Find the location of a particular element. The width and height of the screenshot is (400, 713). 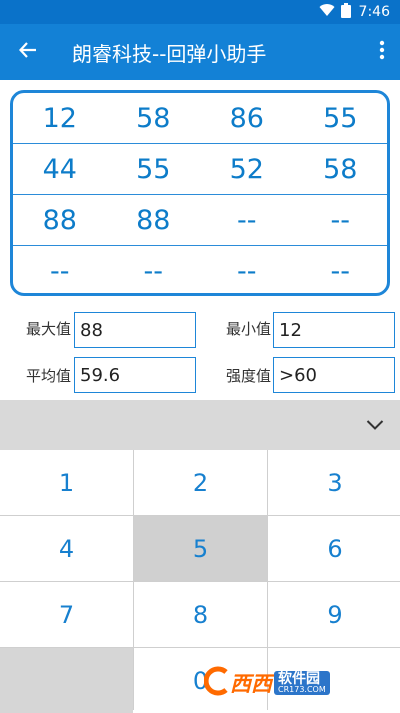

grid-row: 88 88 -- -- is located at coordinates (200, 220).